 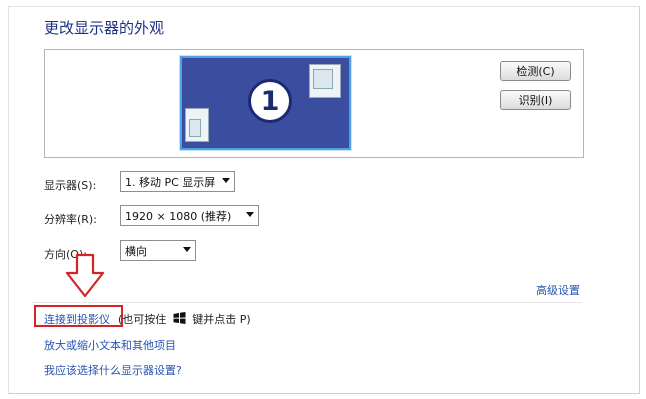 I want to click on shortcut-note-part2: 键并点击 P), so click(x=221, y=319).